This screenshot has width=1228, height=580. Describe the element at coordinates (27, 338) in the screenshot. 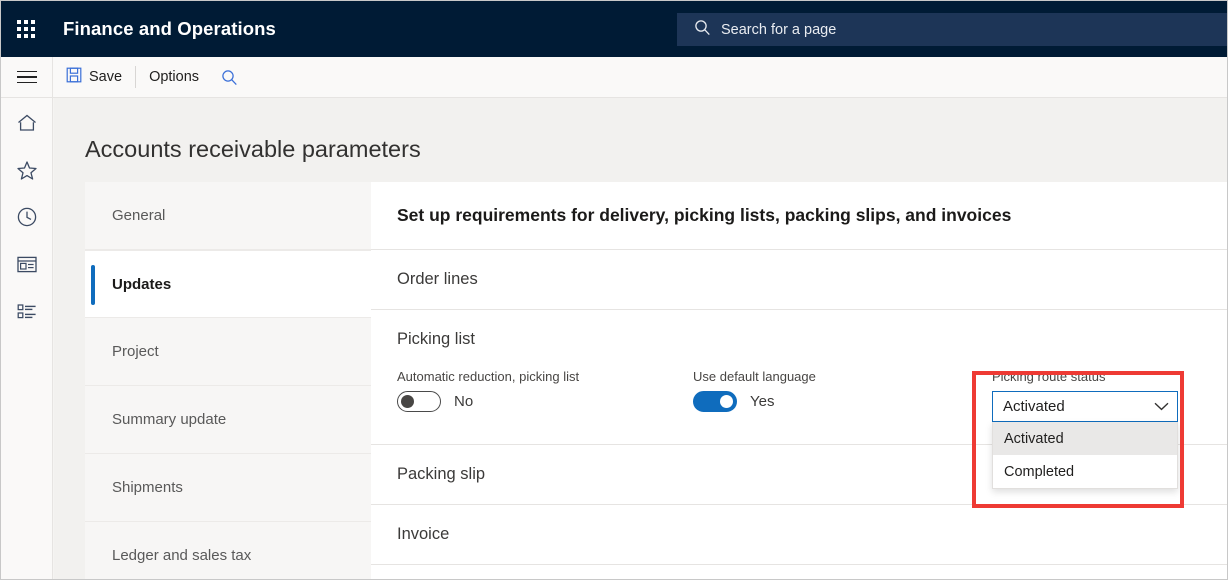

I see `left-navigation-rail` at that location.